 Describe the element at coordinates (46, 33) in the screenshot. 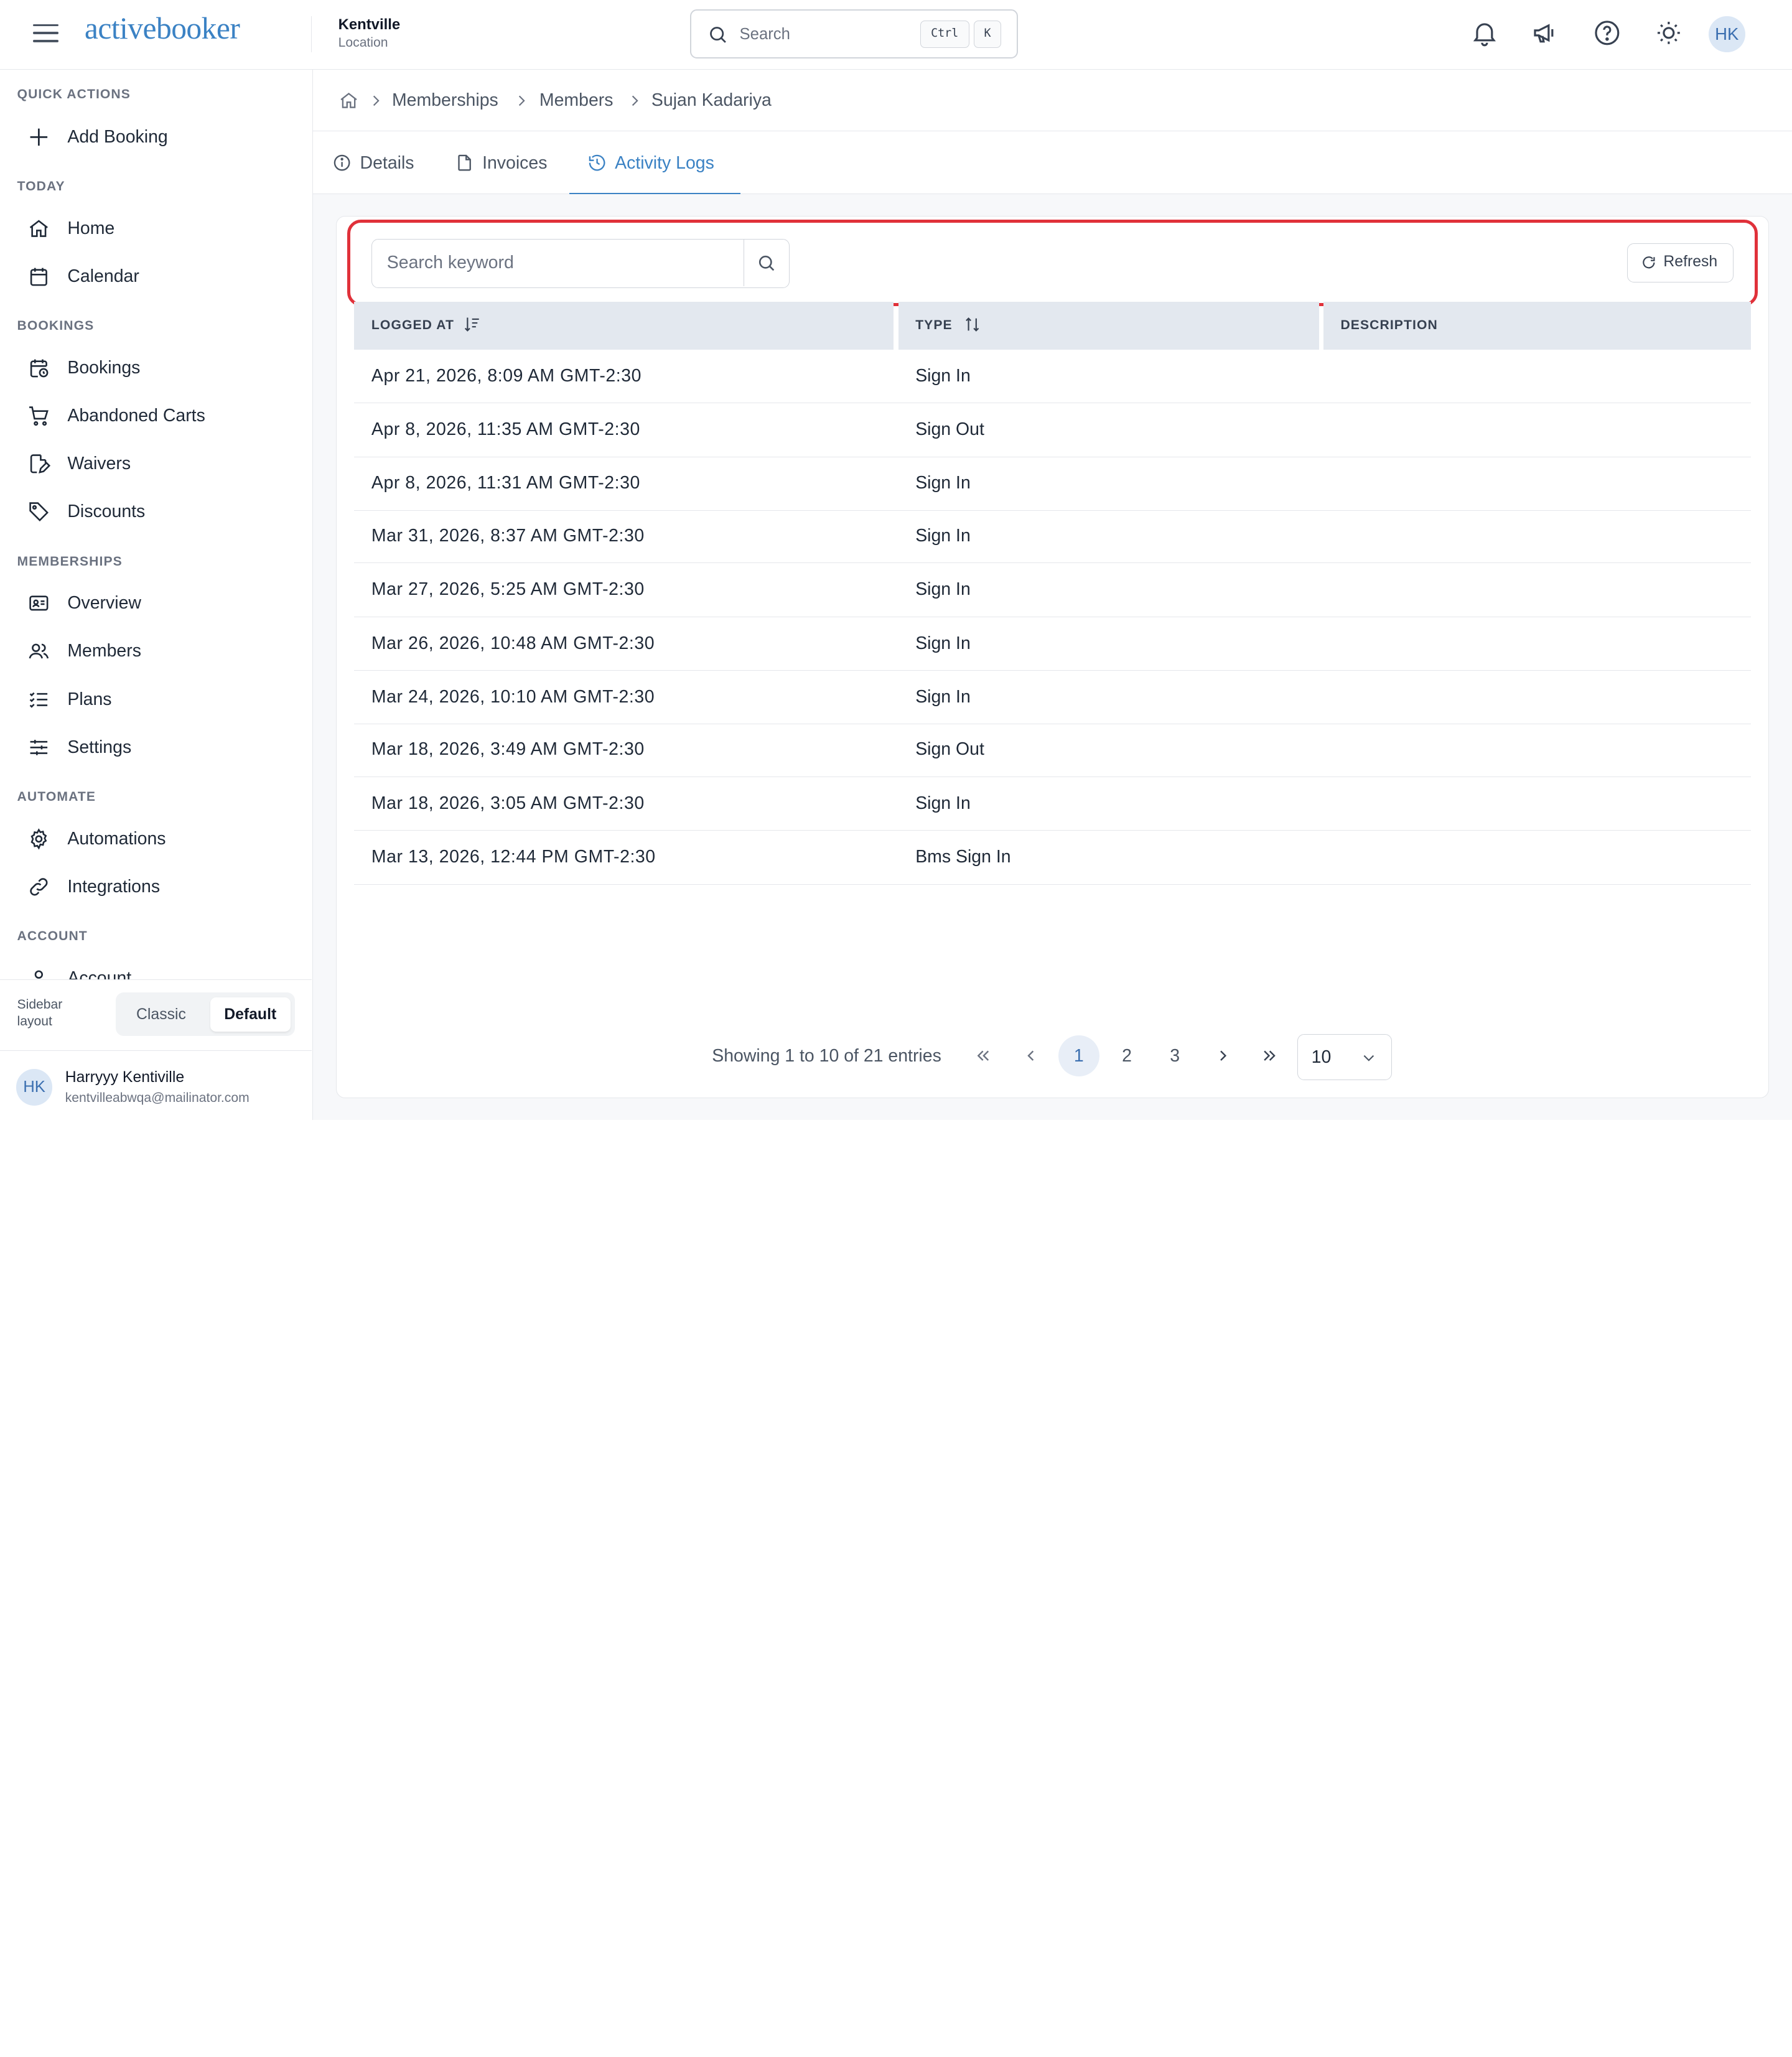

I see `menu-toggle-icon` at that location.